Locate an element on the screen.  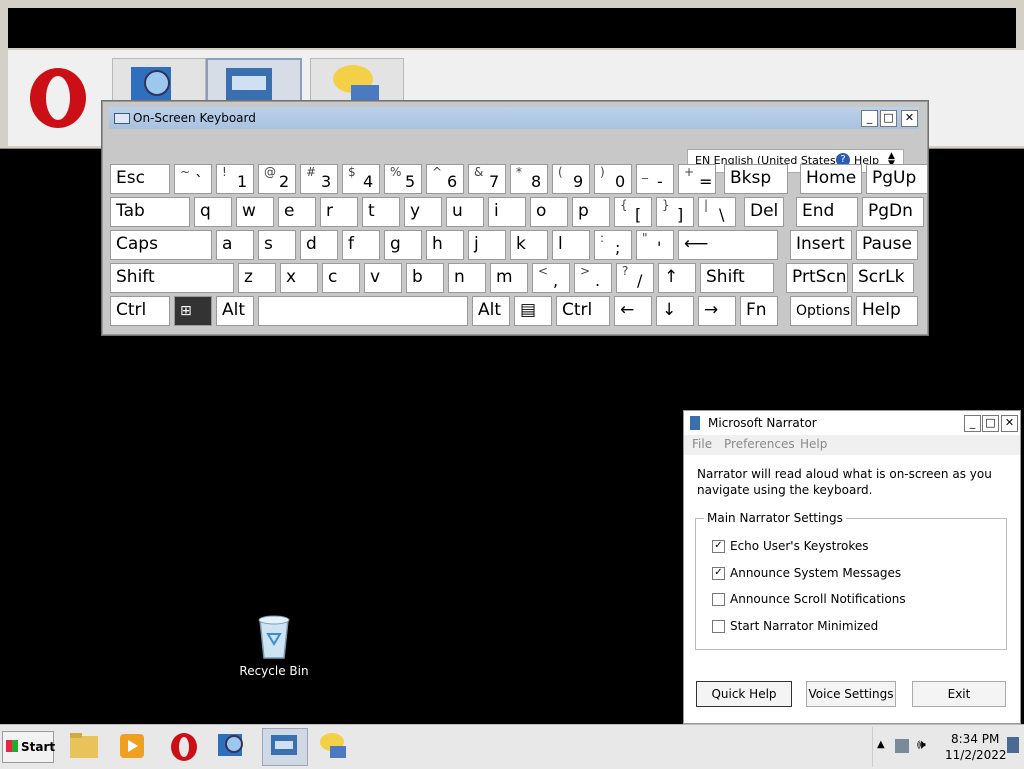
key-4-6: Ctrl is located at coordinates (583, 311).